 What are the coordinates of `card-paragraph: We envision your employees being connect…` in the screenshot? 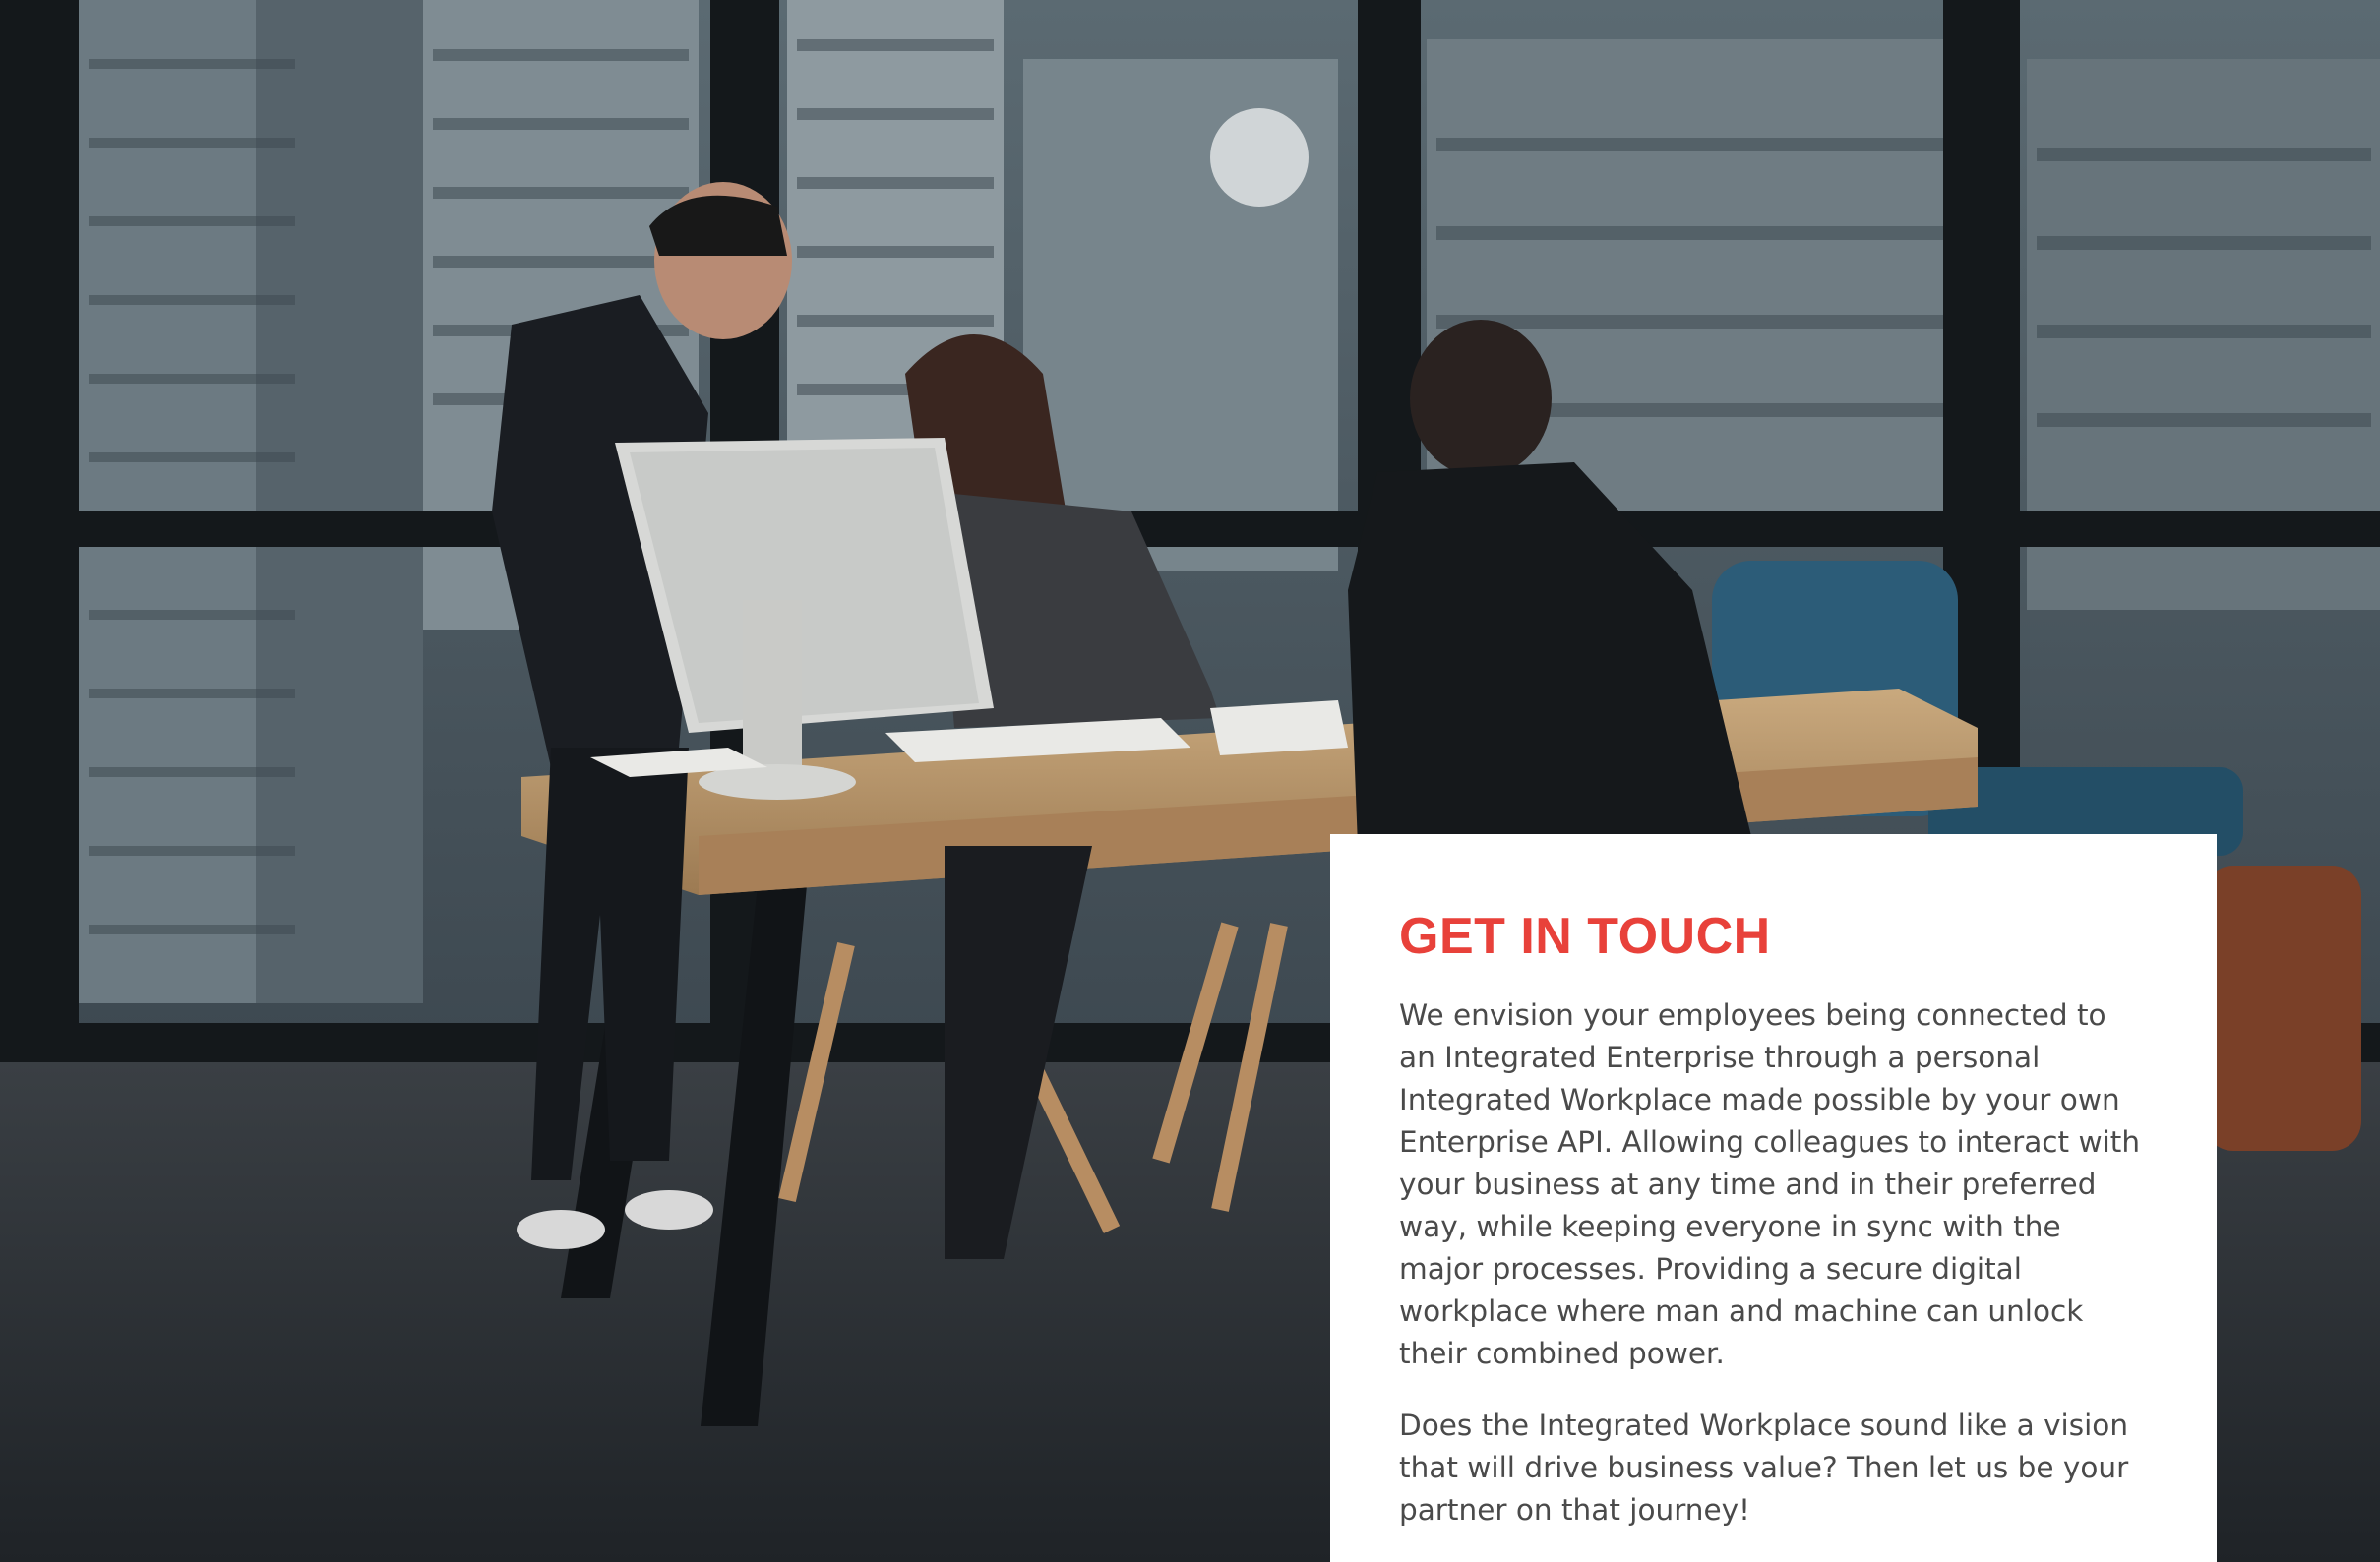 It's located at (1770, 1184).